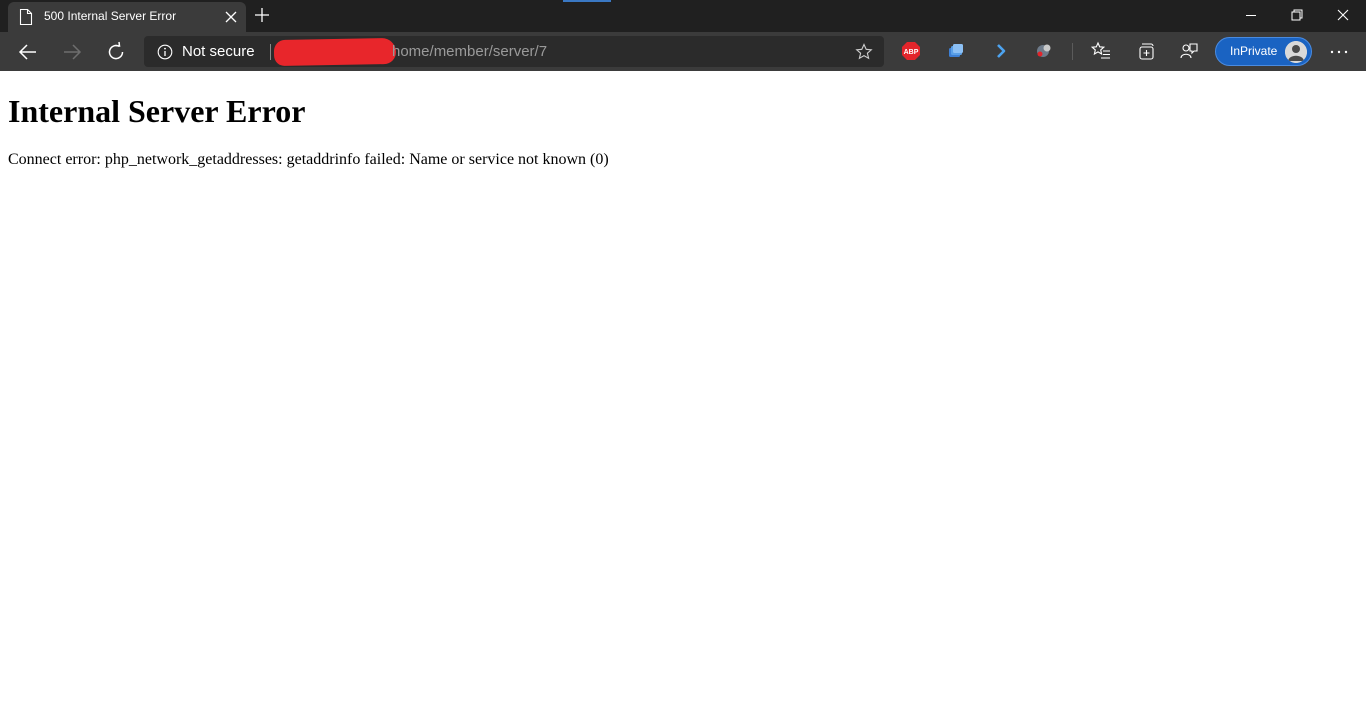  What do you see at coordinates (683, 16) in the screenshot?
I see `title-bar: 500 Internal Server Error` at bounding box center [683, 16].